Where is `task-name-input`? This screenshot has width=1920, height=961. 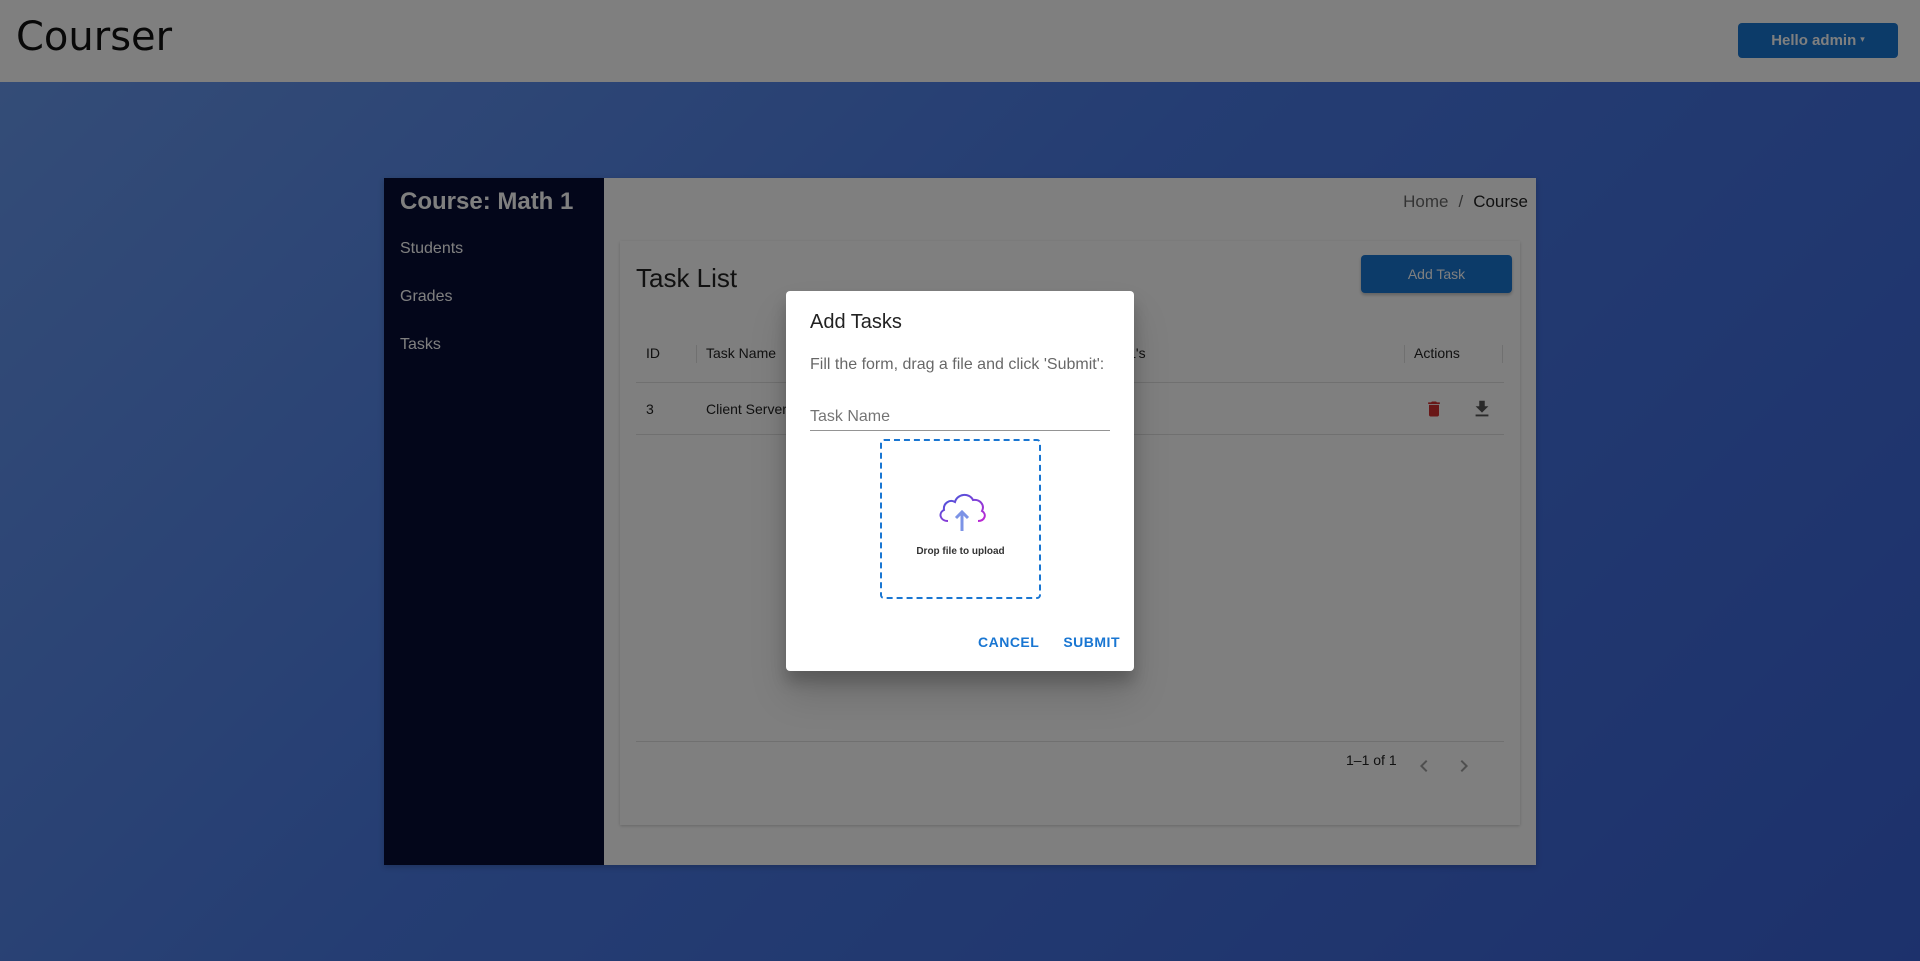 task-name-input is located at coordinates (960, 417).